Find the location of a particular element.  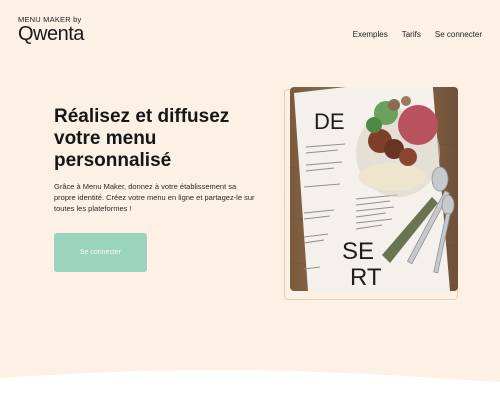

menu-letters-top: DE is located at coordinates (329, 121).